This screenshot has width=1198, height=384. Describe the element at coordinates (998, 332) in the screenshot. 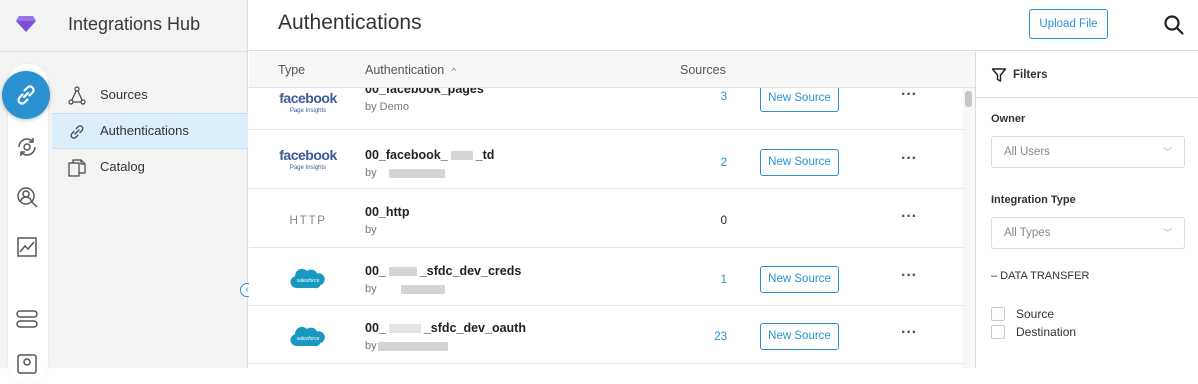

I see `destination-checkbox` at that location.